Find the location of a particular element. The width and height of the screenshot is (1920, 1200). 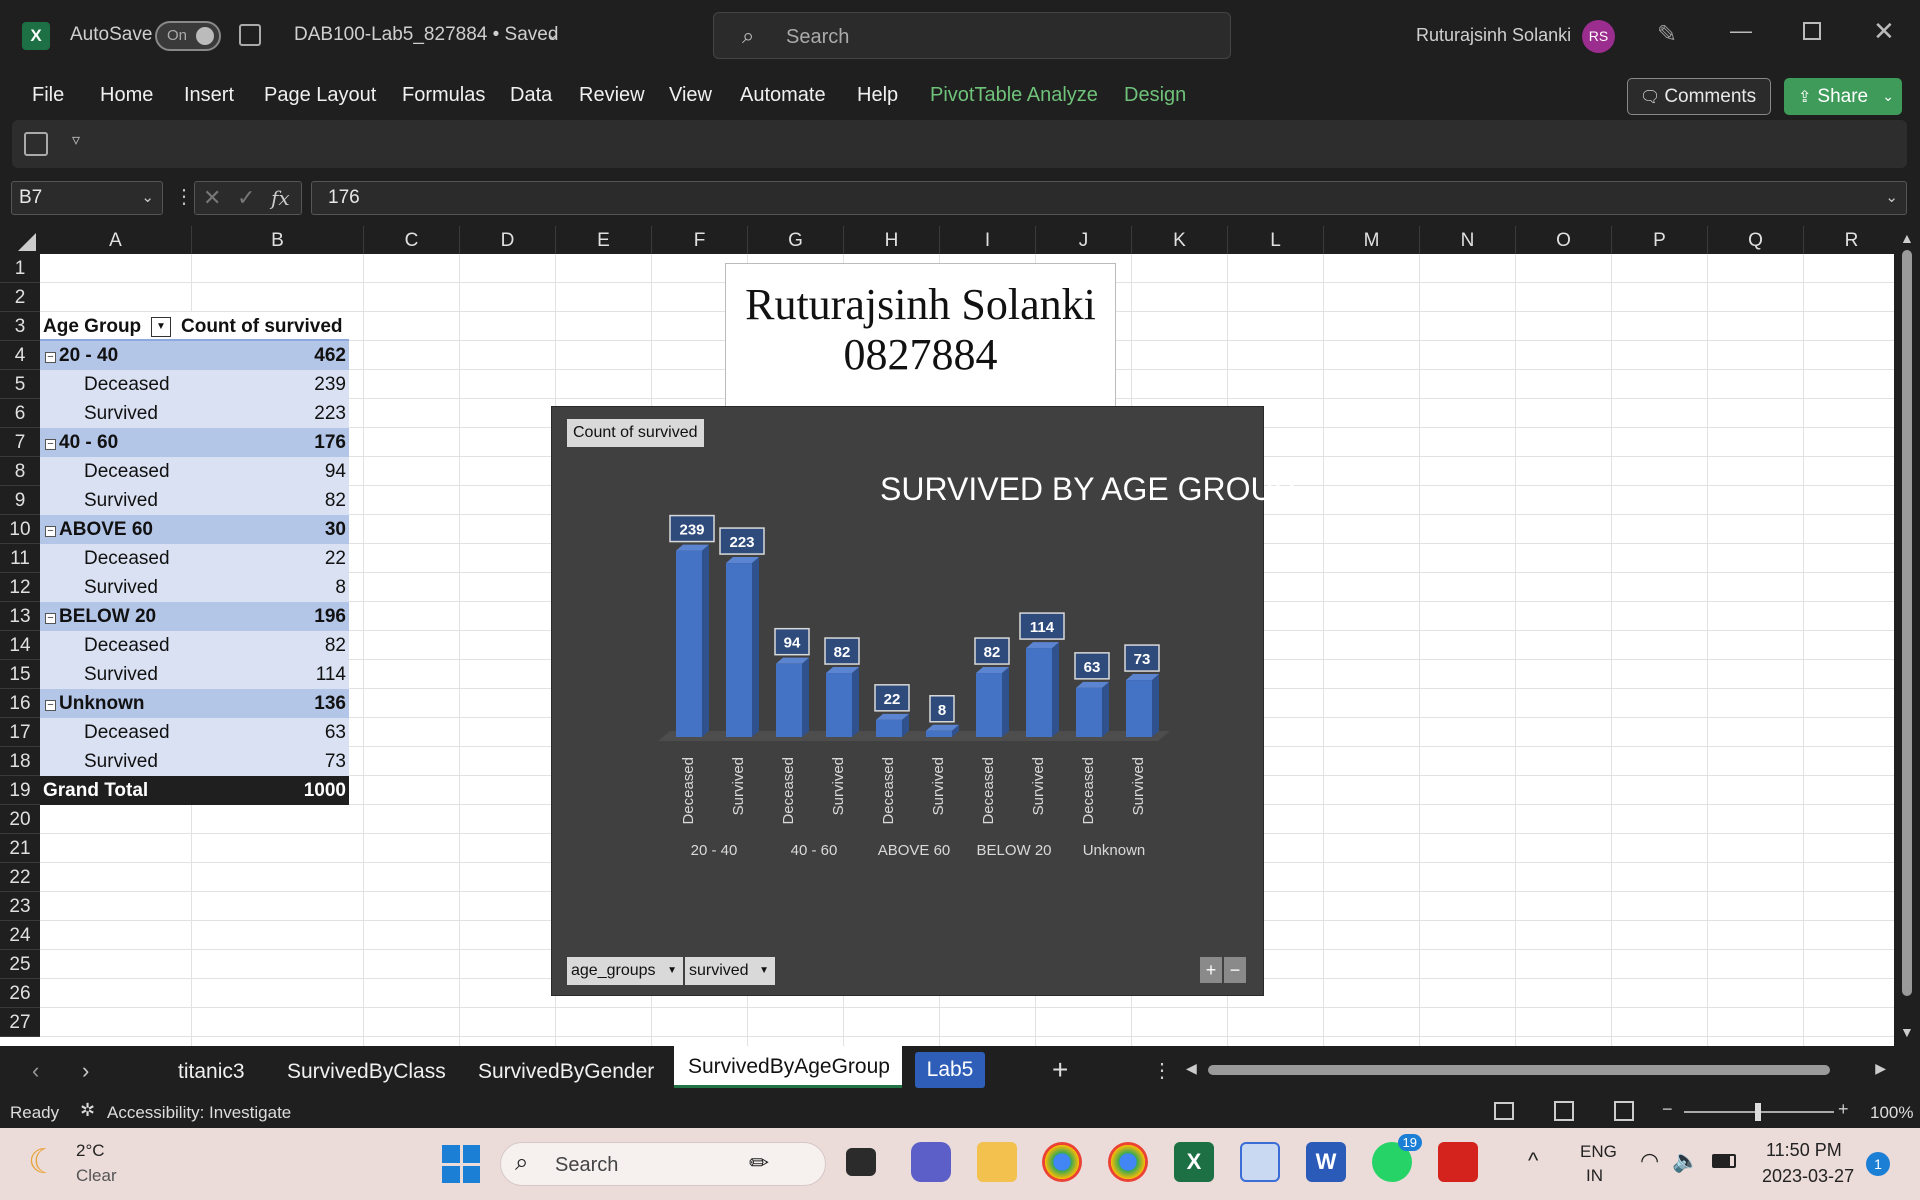

clock-date: 2023-03-27 is located at coordinates (1808, 1176).